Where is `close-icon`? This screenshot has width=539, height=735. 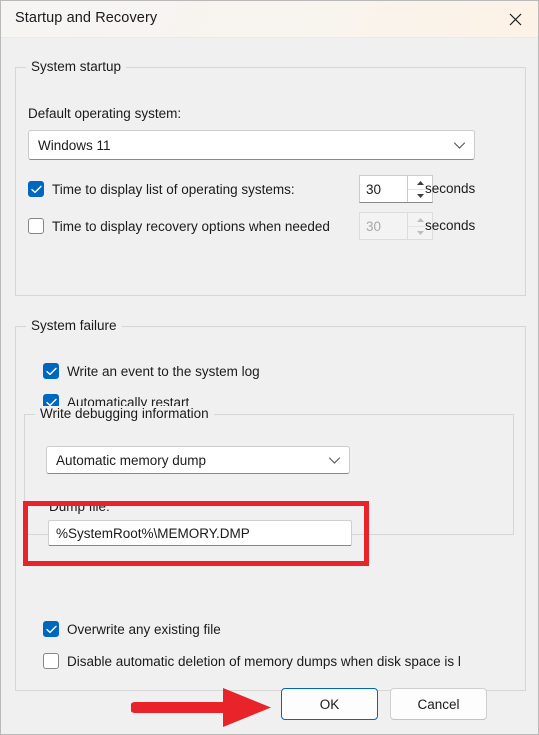 close-icon is located at coordinates (515, 19).